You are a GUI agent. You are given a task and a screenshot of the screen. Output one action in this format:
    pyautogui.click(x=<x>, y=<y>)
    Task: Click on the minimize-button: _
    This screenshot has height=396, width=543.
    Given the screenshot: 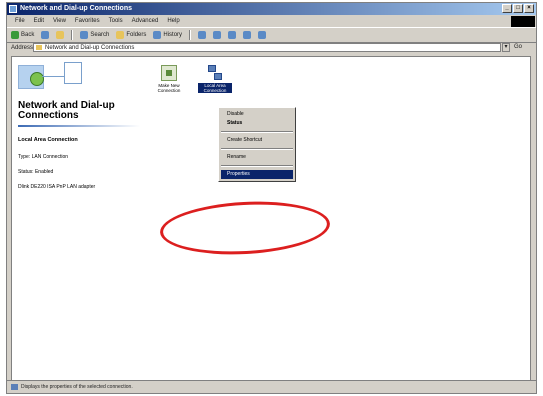 What is the action you would take?
    pyautogui.click(x=507, y=8)
    